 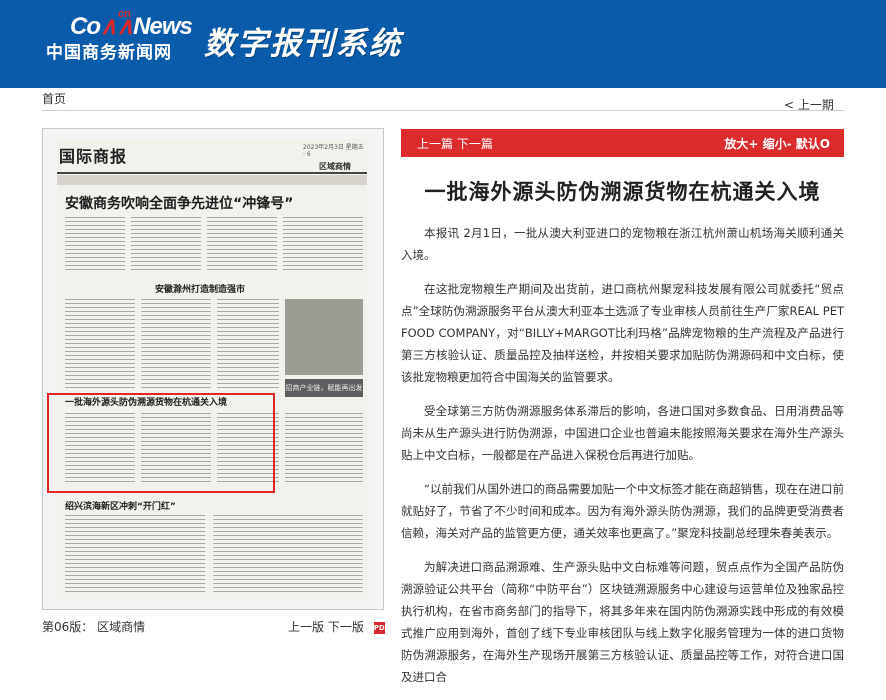 I want to click on page-name: 区域商情, so click(x=121, y=627).